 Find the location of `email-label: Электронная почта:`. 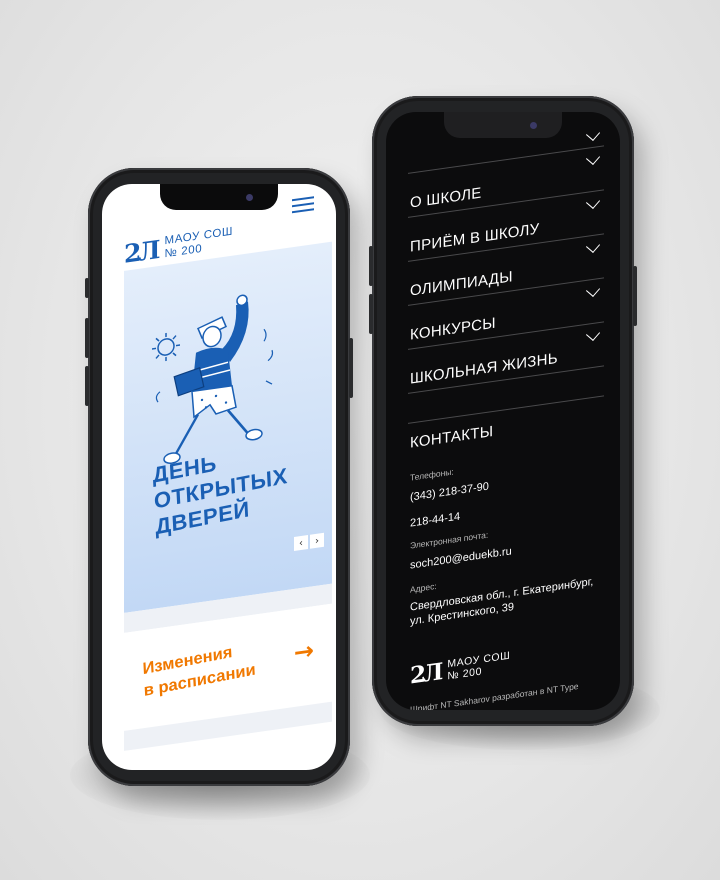

email-label: Электронная почта: is located at coordinates (449, 540).